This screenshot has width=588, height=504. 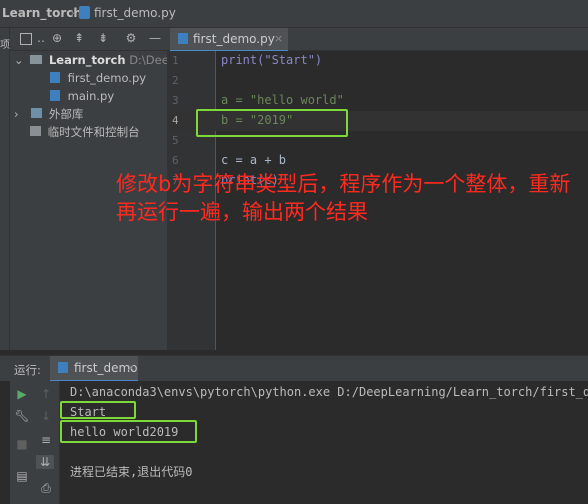 What do you see at coordinates (88, 39) in the screenshot?
I see `project-toolbar: ‥ ⊕ ⇞ ⇟ ⚙ —` at bounding box center [88, 39].